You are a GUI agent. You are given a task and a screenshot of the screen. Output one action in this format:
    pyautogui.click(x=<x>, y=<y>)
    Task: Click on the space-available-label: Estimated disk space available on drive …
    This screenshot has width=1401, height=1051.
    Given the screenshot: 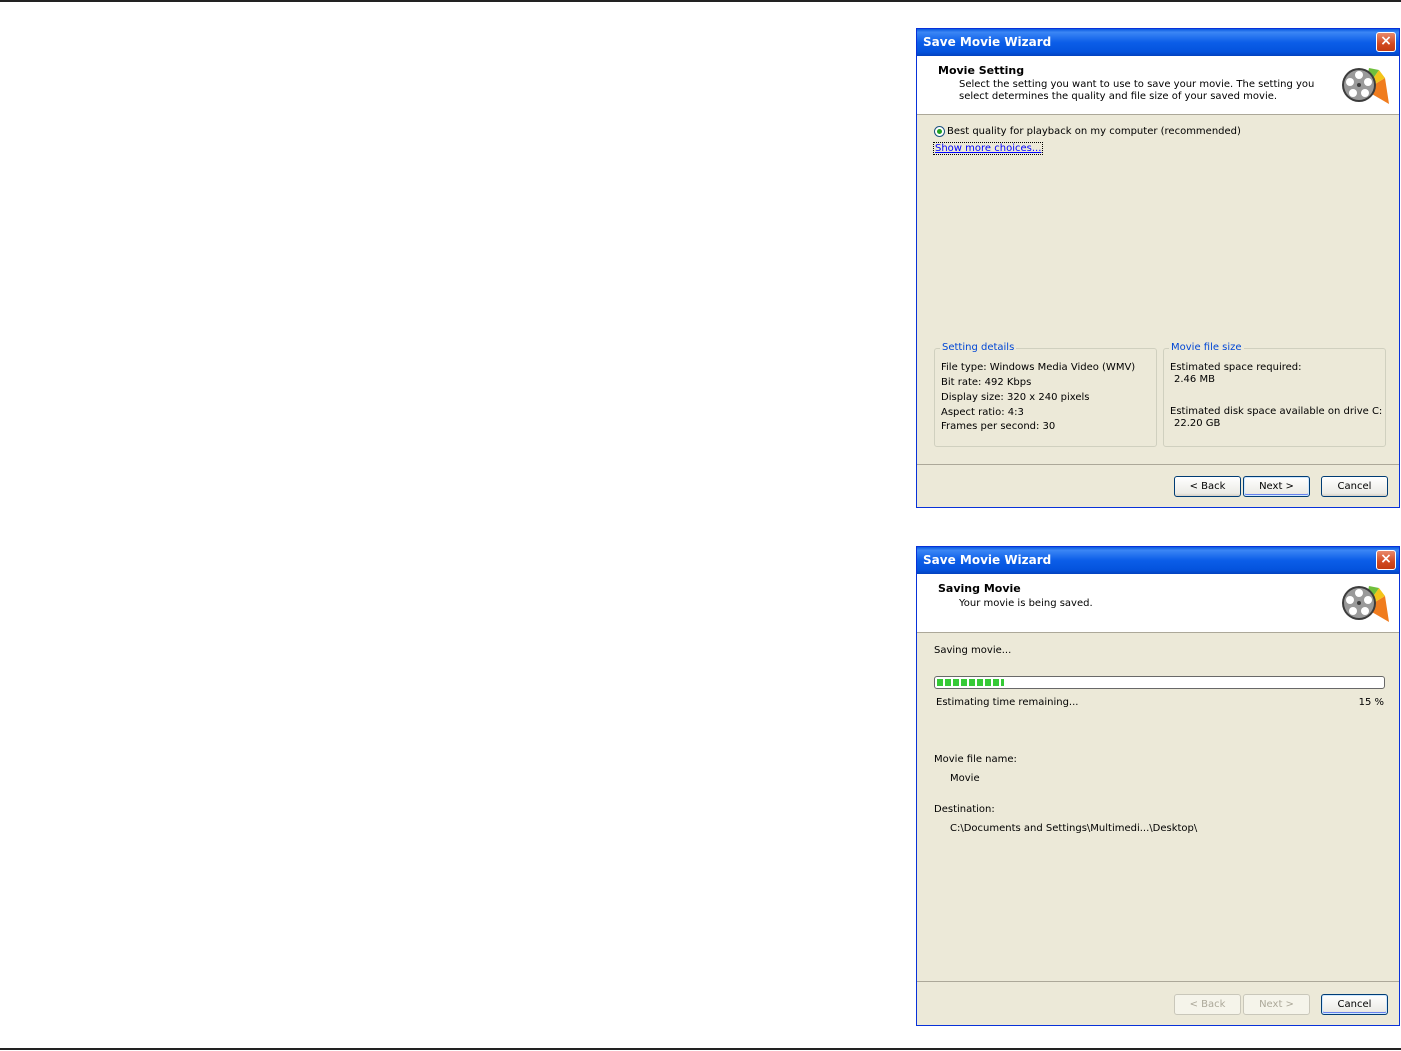 What is the action you would take?
    pyautogui.click(x=1276, y=411)
    